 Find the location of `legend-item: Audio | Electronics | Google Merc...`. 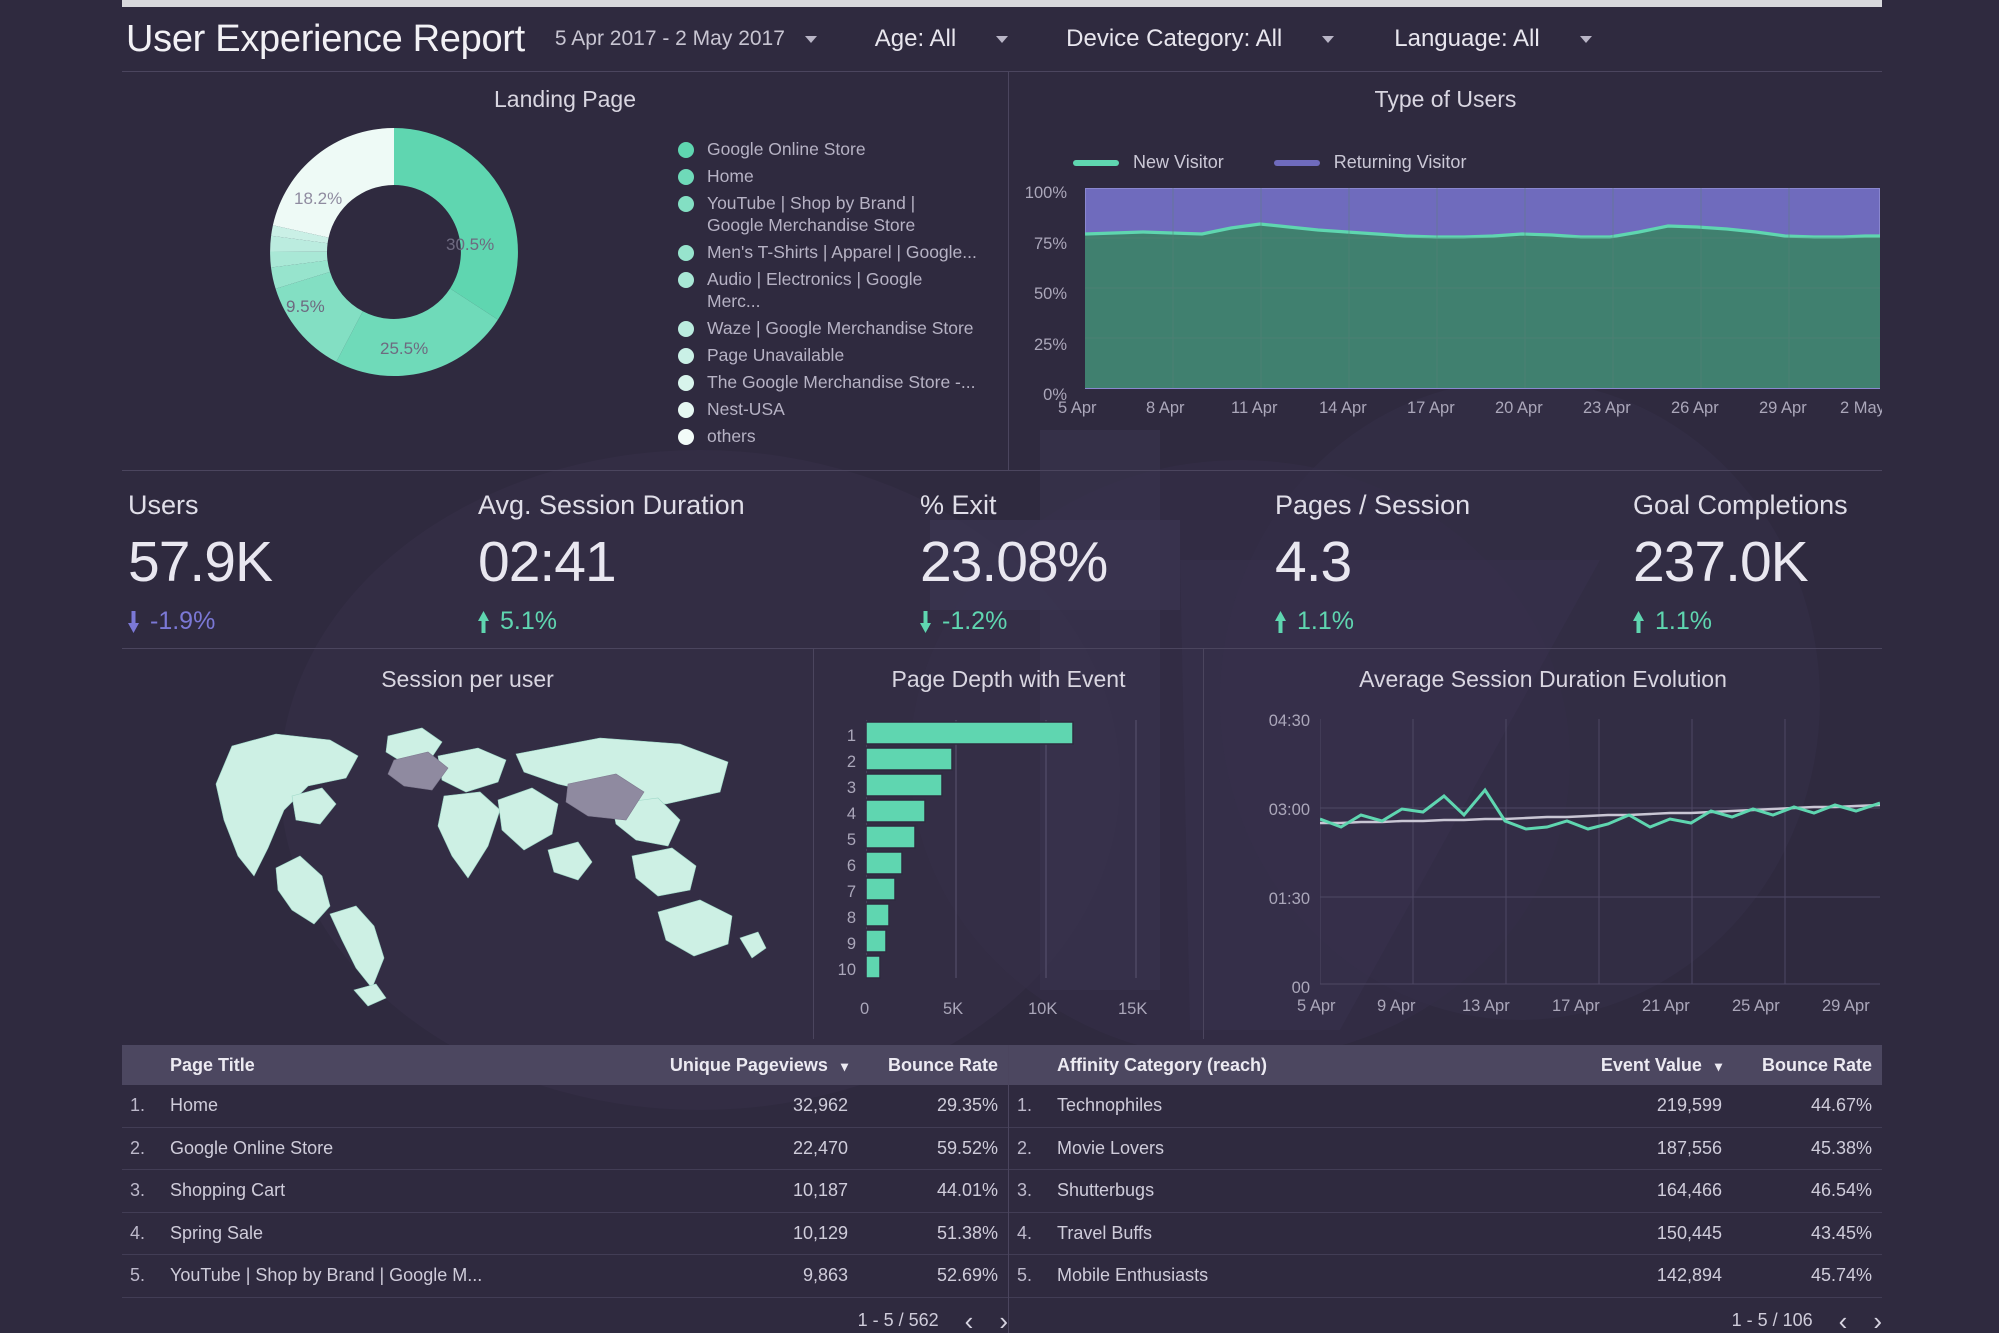

legend-item: Audio | Electronics | Google Merc... is located at coordinates (828, 290).